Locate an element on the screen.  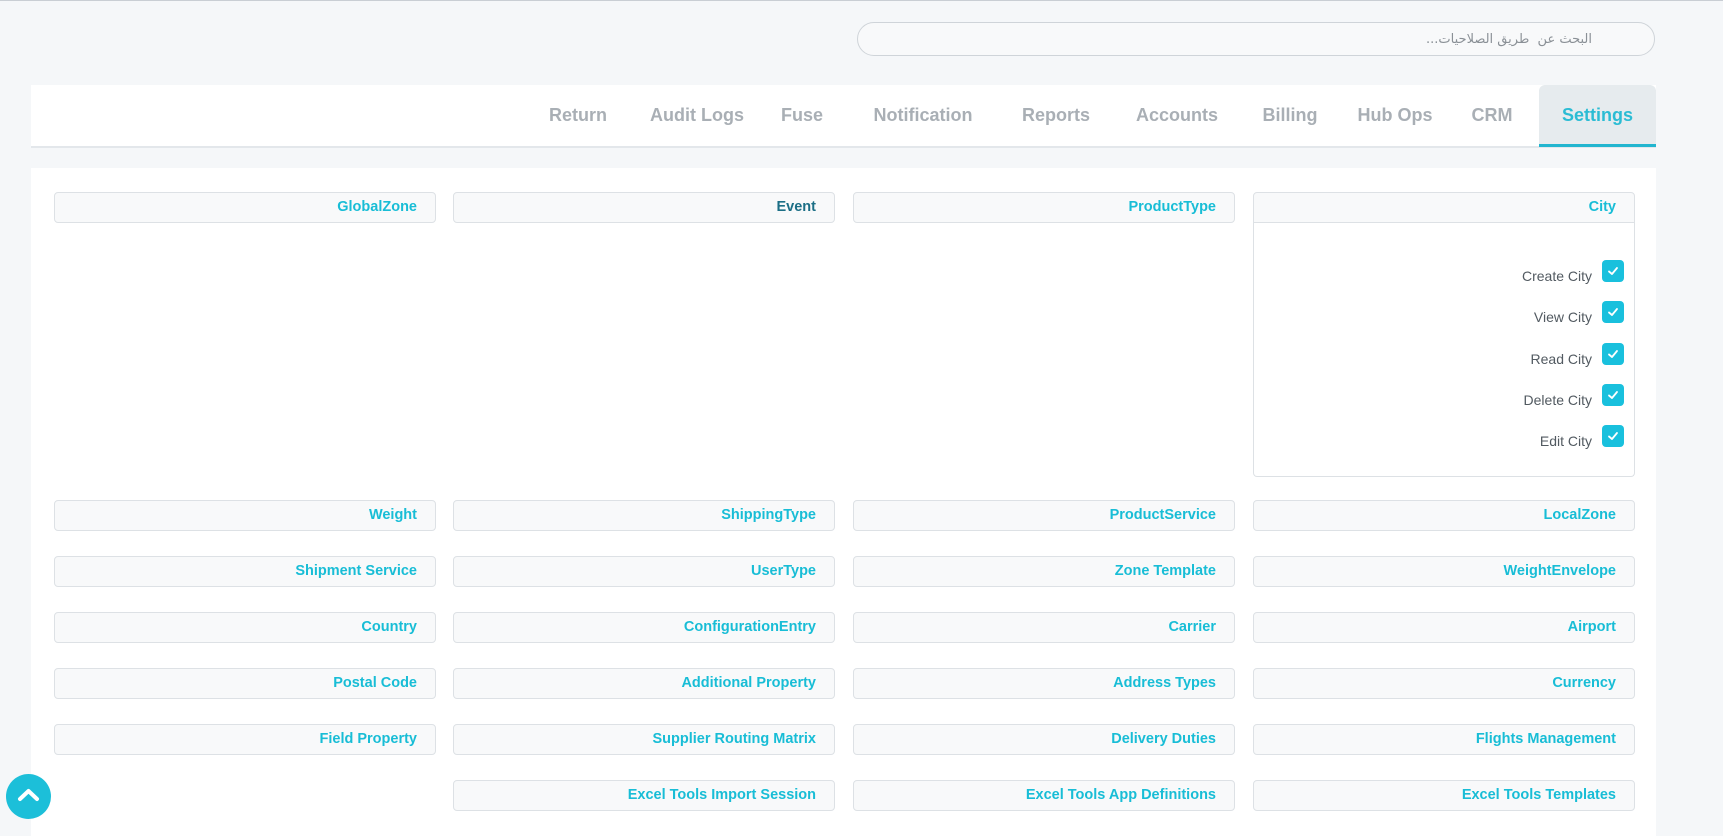
tab-hub-ops: Hub Ops is located at coordinates (1395, 115).